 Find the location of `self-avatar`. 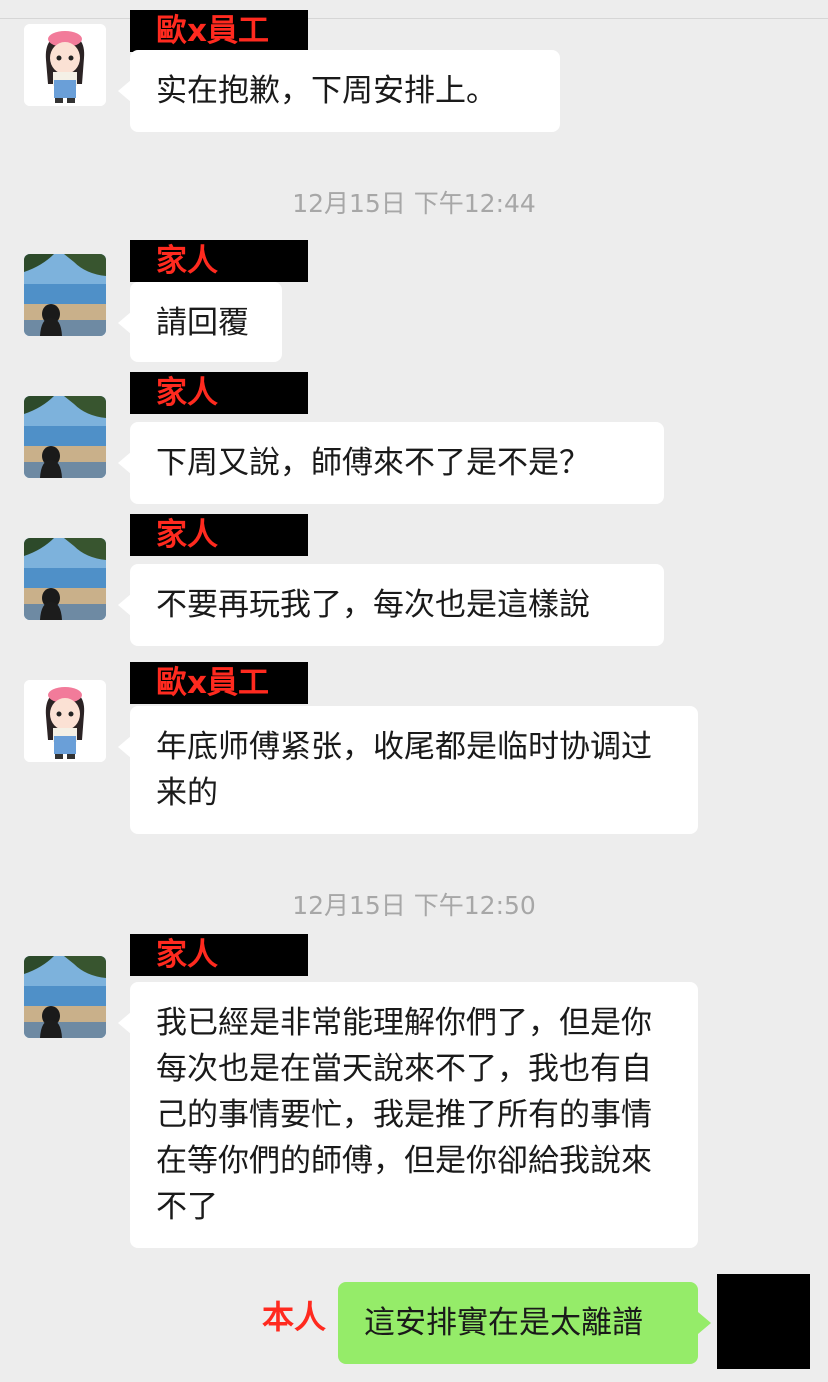

self-avatar is located at coordinates (763, 1321).